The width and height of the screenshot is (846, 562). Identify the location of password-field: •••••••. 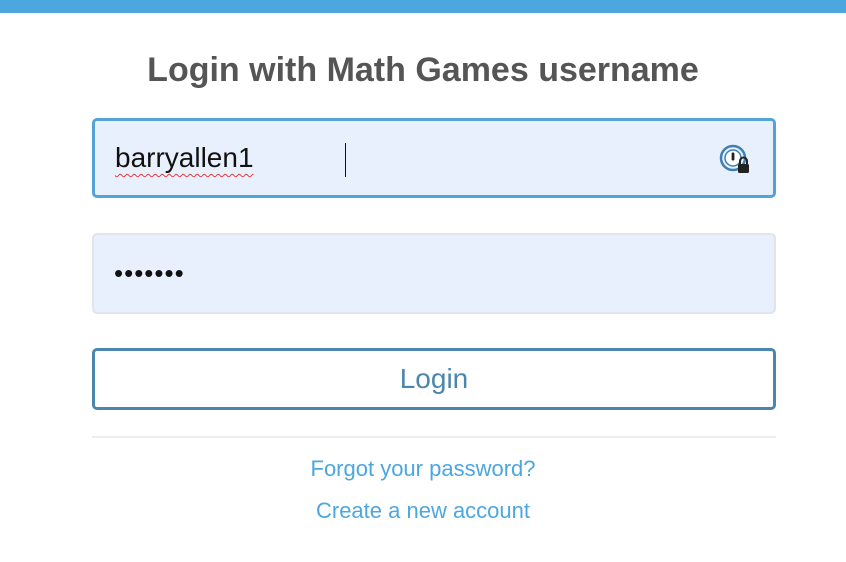
(434, 273).